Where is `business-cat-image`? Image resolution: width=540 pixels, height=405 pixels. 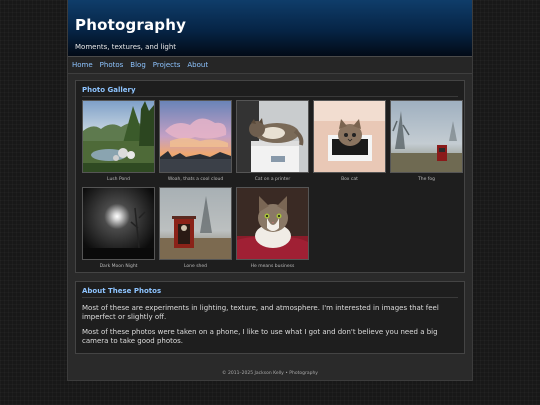
business-cat-image is located at coordinates (272, 223).